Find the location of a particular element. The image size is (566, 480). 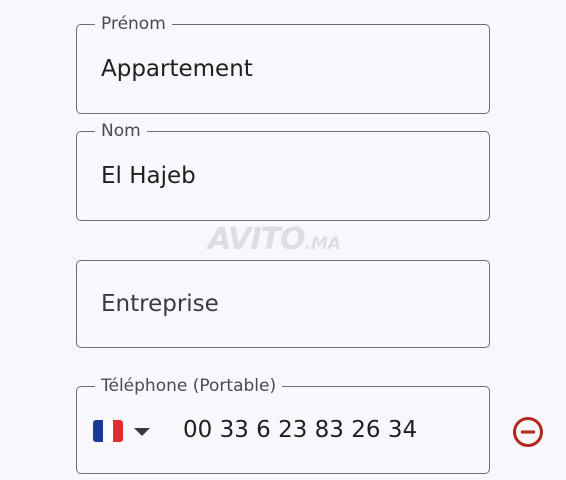

phone-value: 00 33 6 23 83 26 34 is located at coordinates (300, 430).